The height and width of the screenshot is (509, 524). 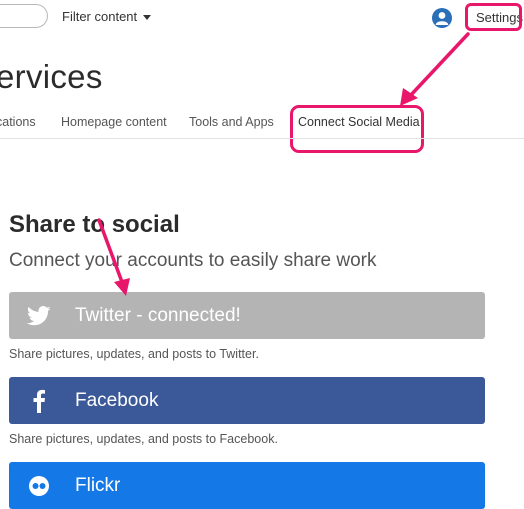 I want to click on section-title: Share to social, so click(x=94, y=224).